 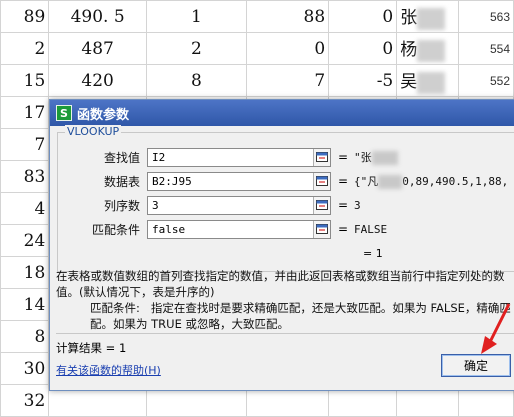 What do you see at coordinates (486, 80) in the screenshot?
I see `sheet-cell: 552` at bounding box center [486, 80].